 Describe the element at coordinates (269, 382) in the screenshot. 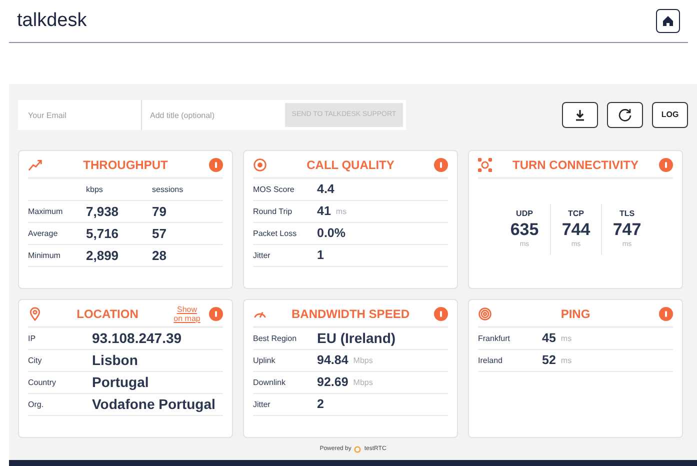

I see `row-label: Downlink` at that location.